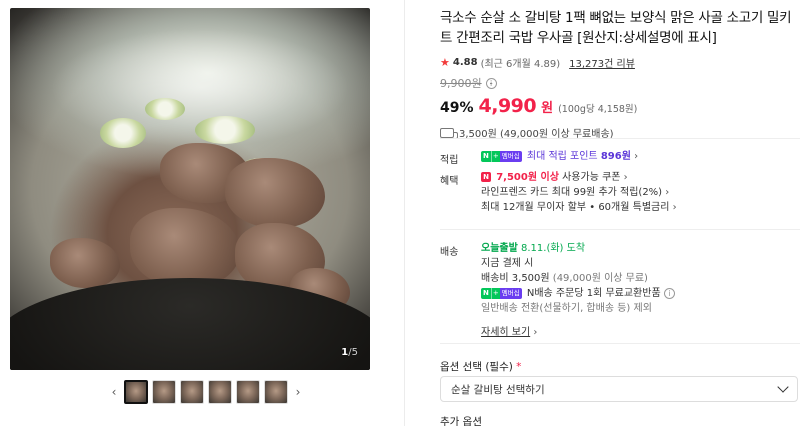 This screenshot has width=800, height=426. I want to click on shipping-fee-line: 배송비 3,500원 (49,000원 이상 무료), so click(578, 278).